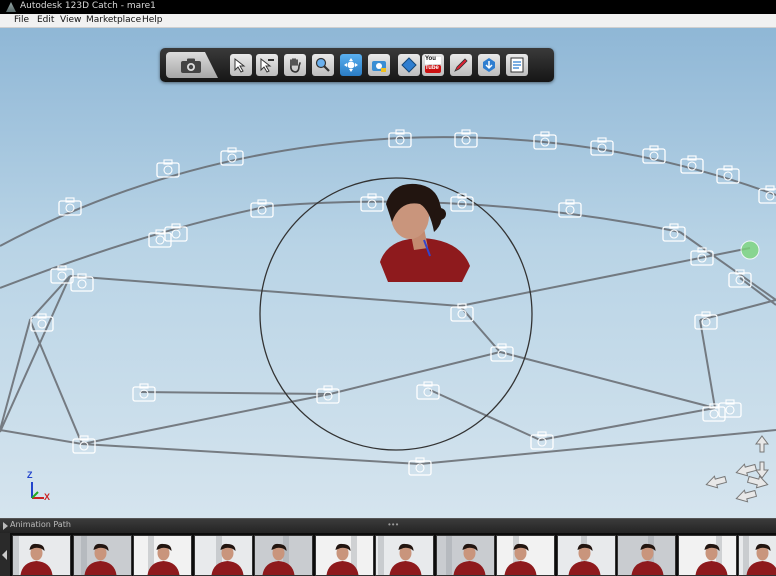 The width and height of the screenshot is (776, 576). I want to click on title-bar: Autodesk 123D Catch - mare1, so click(388, 7).